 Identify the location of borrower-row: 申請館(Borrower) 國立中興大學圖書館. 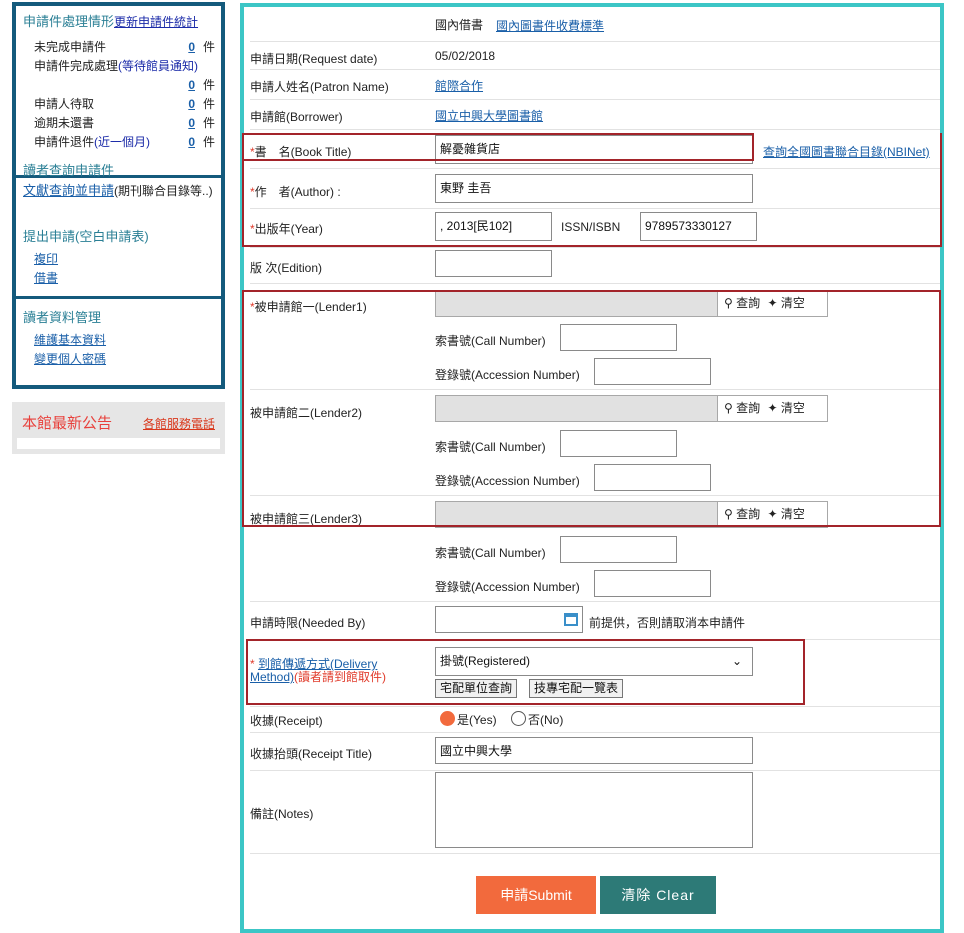
(595, 115).